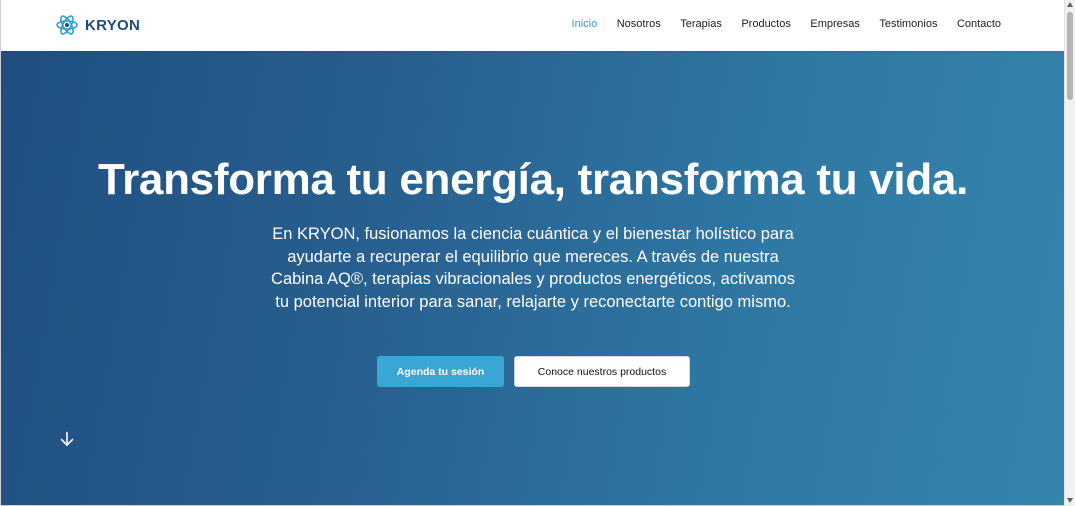 This screenshot has height=506, width=1075. Describe the element at coordinates (67, 439) in the screenshot. I see `arrow-down-icon` at that location.